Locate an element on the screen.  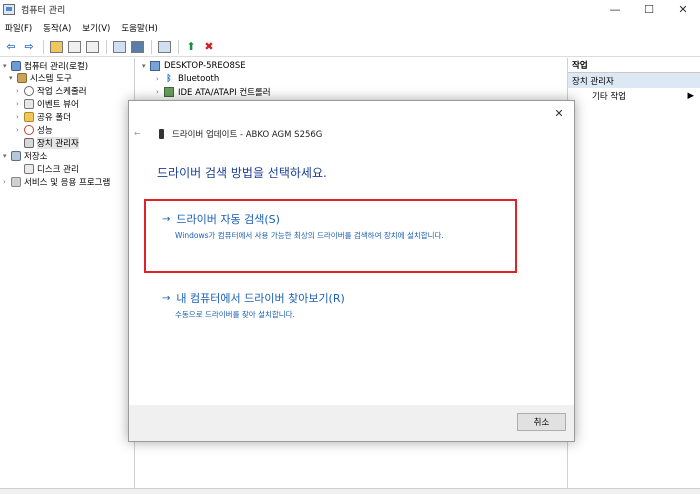
tree-item-label: 시스템 도구 is located at coordinates (51, 79).